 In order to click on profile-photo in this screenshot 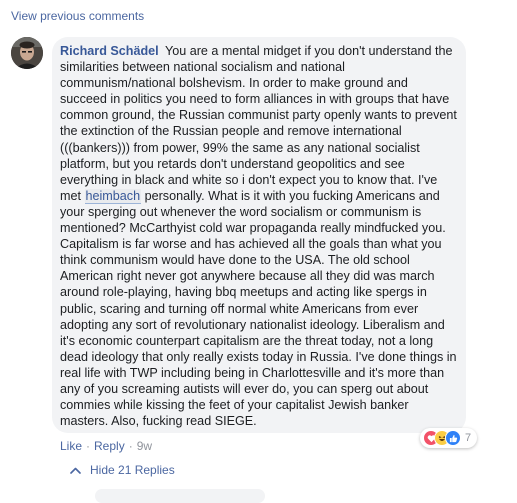, I will do `click(27, 53)`.